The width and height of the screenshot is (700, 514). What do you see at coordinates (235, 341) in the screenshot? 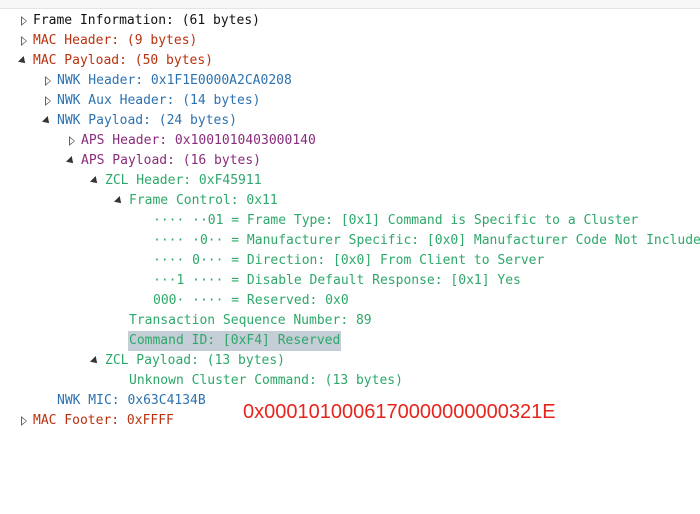
I see `tree-label-selected: Command ID: [0xF4] Reserved` at bounding box center [235, 341].